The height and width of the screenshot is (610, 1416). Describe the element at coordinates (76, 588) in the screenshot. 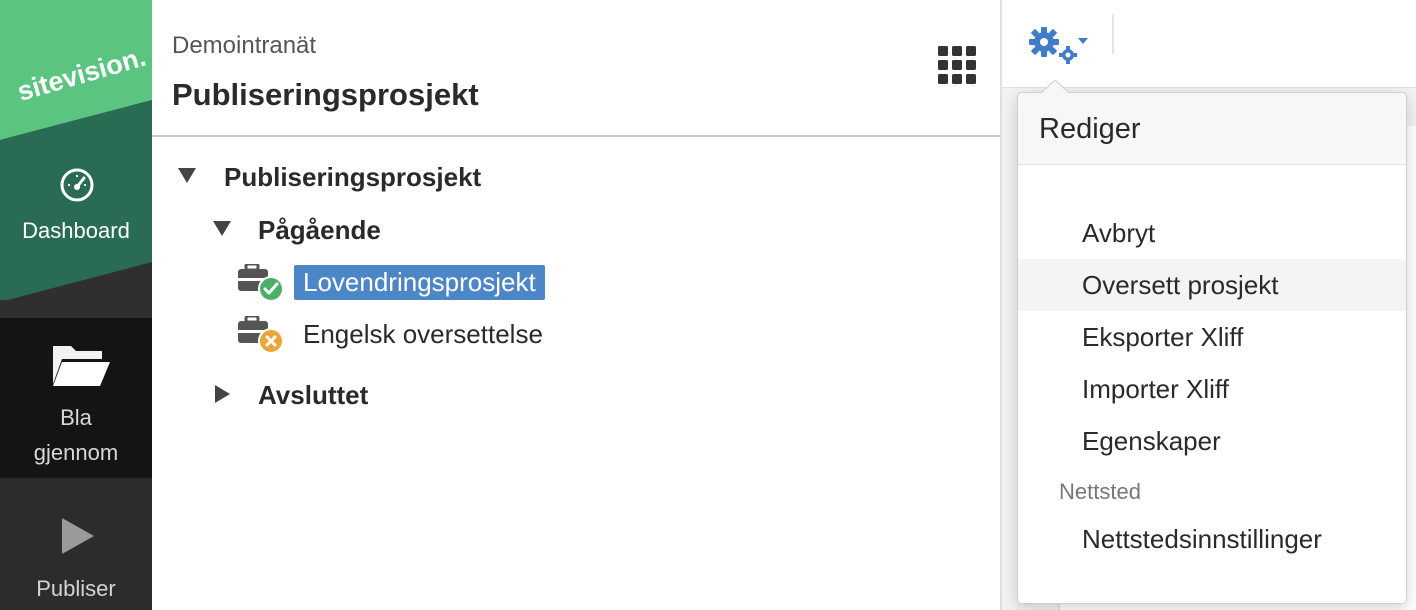

I see `nav-publish-label: Publiser` at that location.